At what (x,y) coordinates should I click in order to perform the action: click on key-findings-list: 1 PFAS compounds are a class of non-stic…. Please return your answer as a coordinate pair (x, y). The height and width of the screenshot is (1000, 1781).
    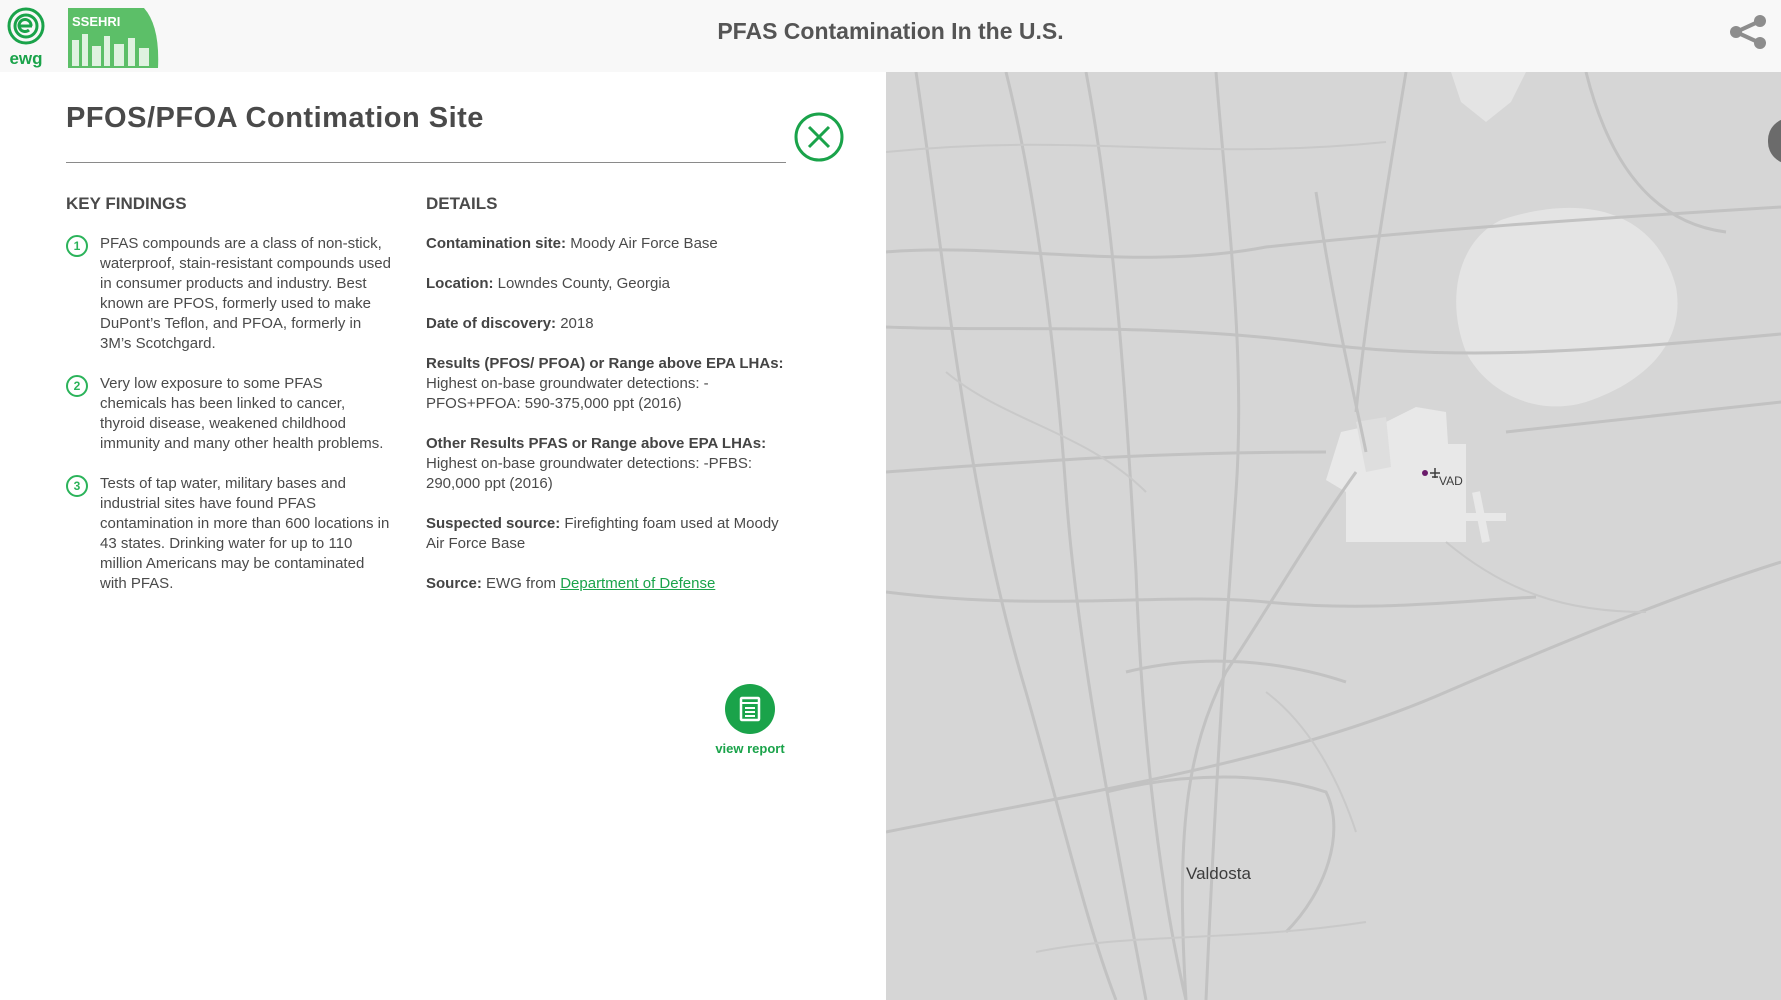
    Looking at the image, I should click on (228, 424).